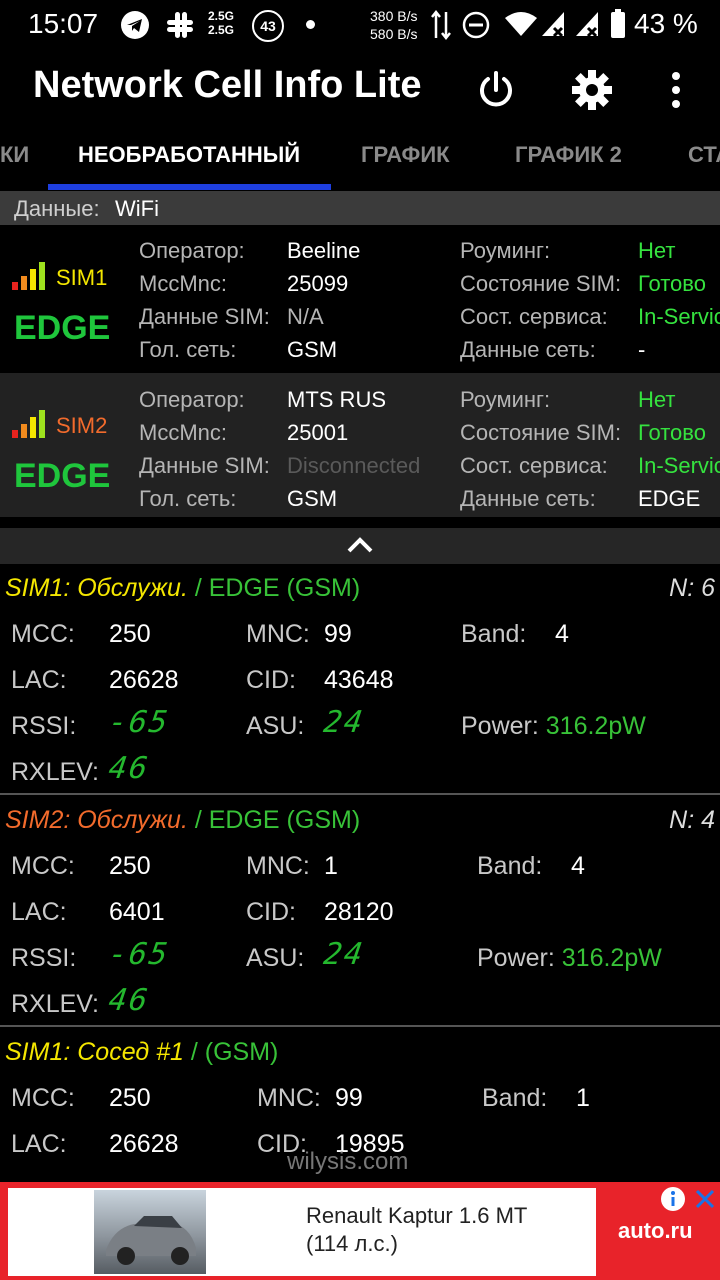 This screenshot has height=1280, width=720. Describe the element at coordinates (672, 283) in the screenshot. I see `sim-state-value: Готово` at that location.